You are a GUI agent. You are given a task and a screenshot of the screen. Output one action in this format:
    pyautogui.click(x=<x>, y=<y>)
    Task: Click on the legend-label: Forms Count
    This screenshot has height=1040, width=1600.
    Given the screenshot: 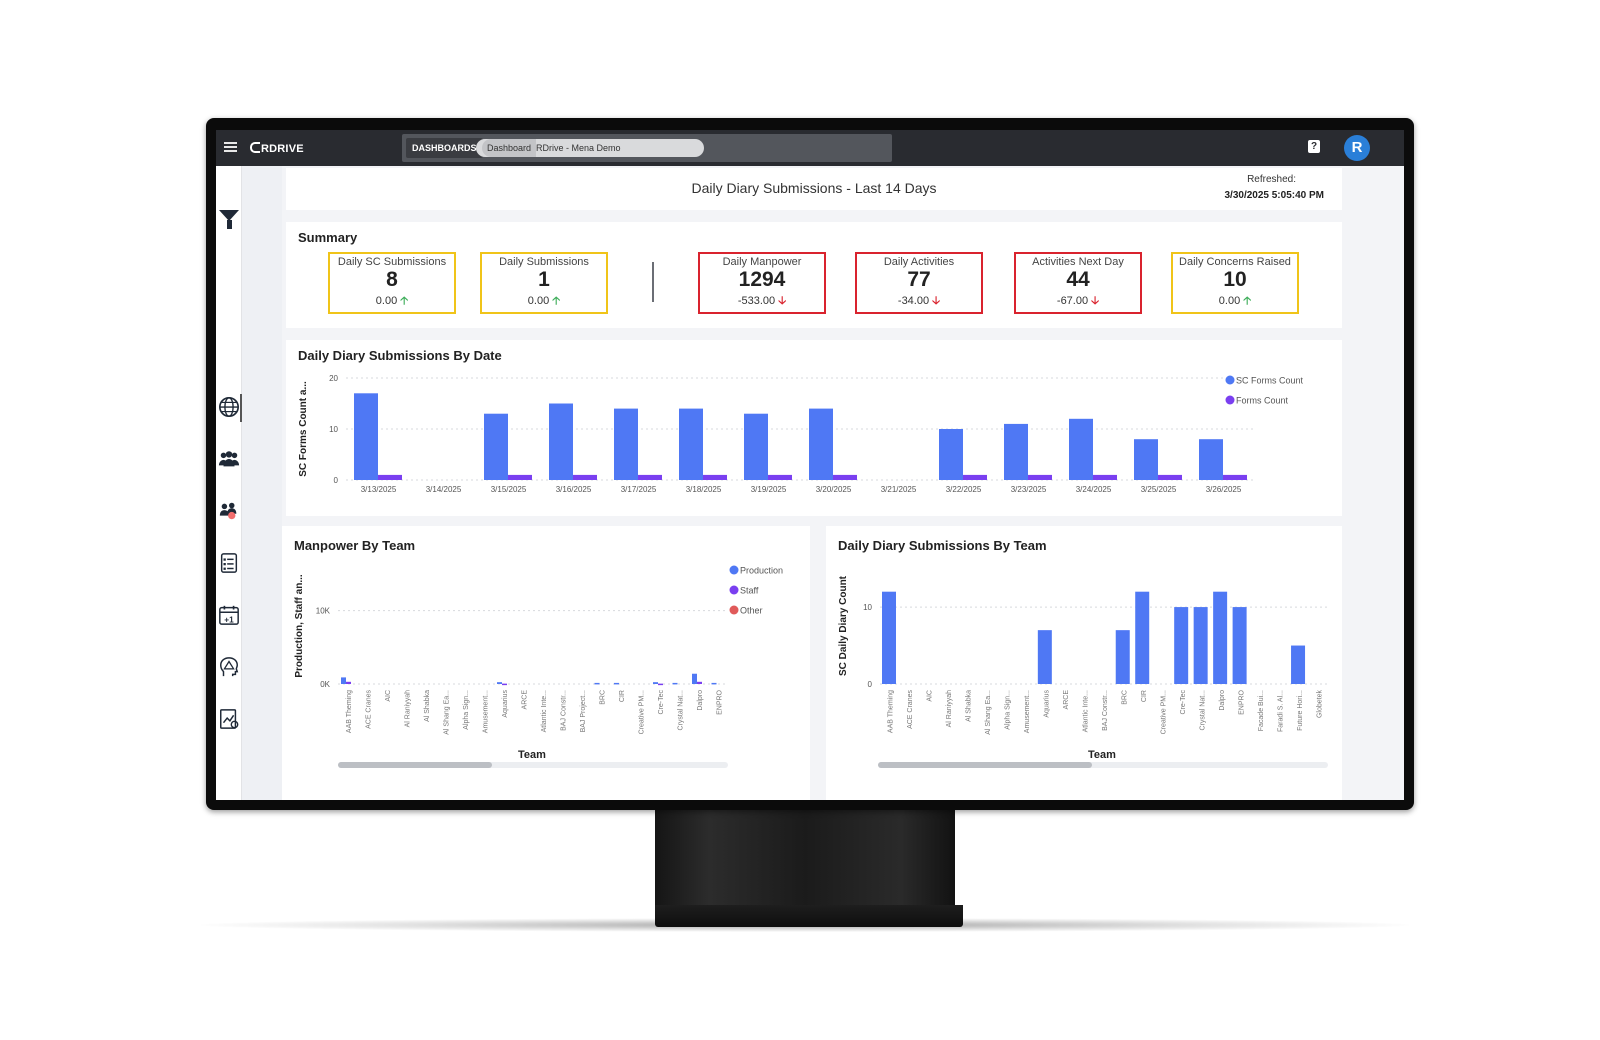 What is the action you would take?
    pyautogui.click(x=1262, y=401)
    